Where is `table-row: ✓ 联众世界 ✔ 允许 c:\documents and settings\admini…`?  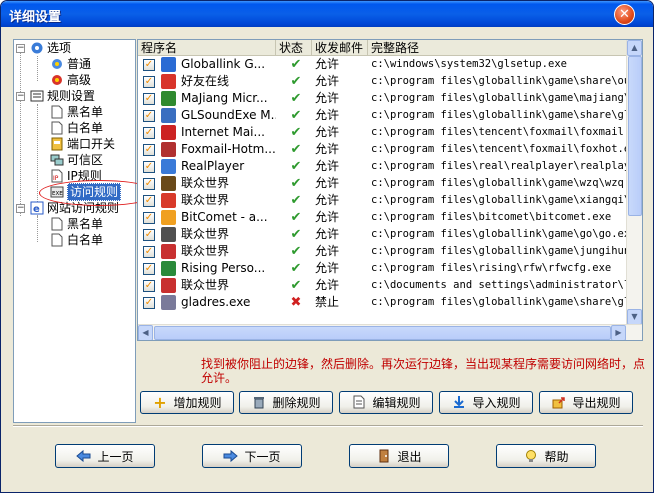
table-row: ✓ 联众世界 ✔ 允许 c:\documents and settings\admini… is located at coordinates (383, 285).